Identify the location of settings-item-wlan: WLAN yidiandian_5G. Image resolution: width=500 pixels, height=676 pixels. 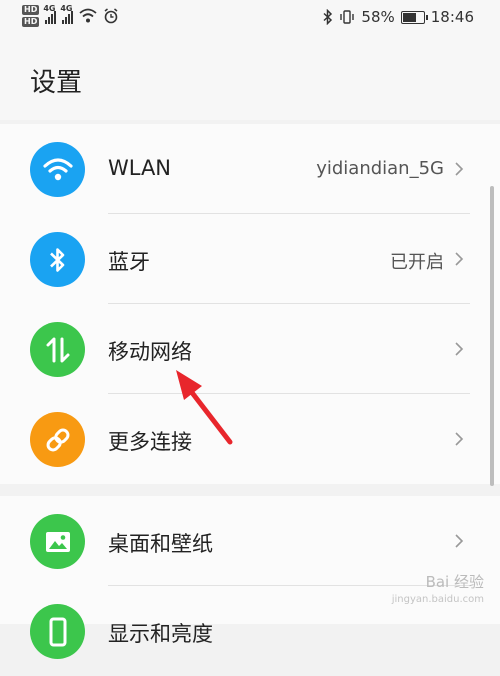
(250, 169).